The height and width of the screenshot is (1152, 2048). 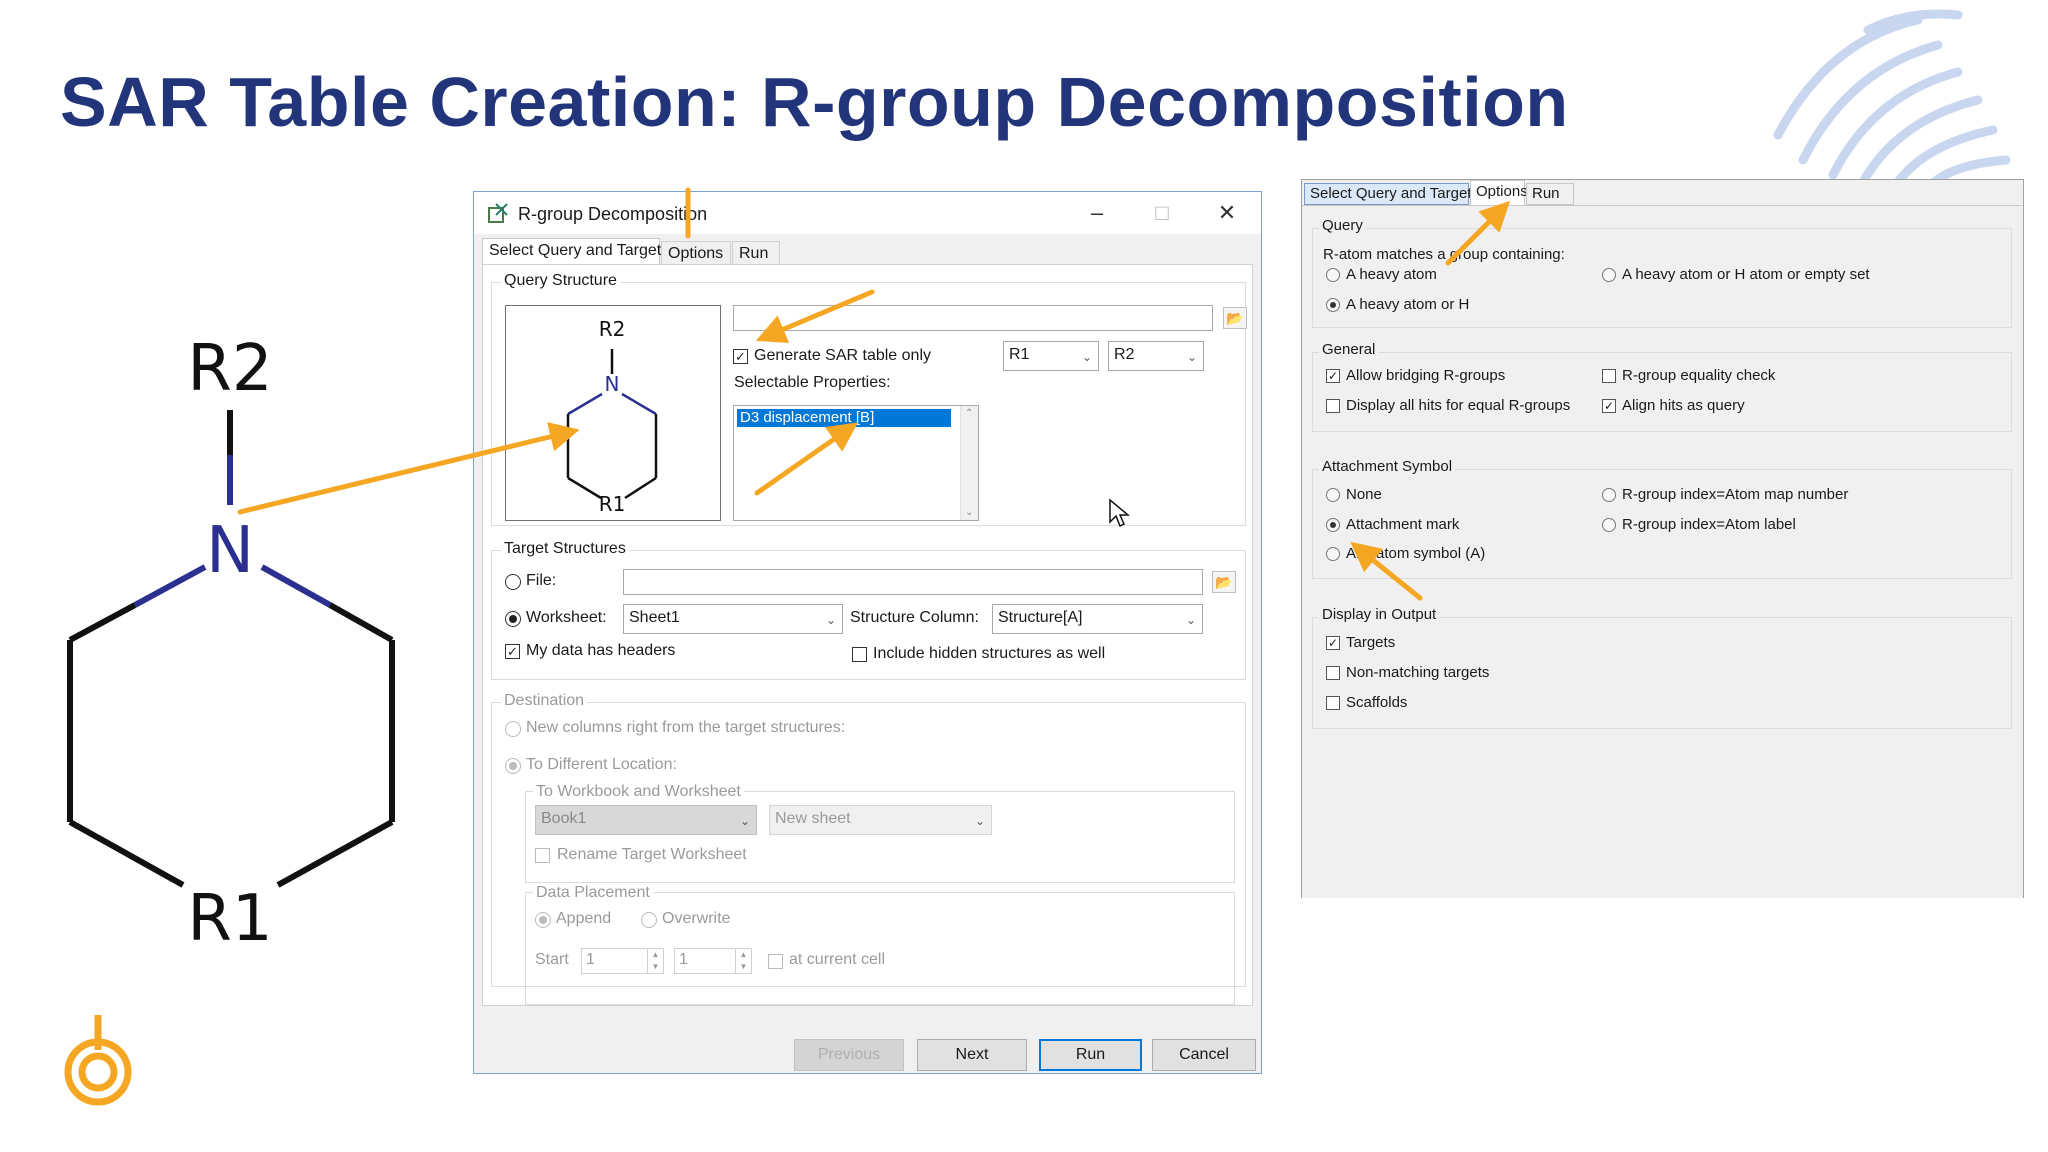 What do you see at coordinates (1387, 194) in the screenshot?
I see `options-tab-select-query: Select Query and Target` at bounding box center [1387, 194].